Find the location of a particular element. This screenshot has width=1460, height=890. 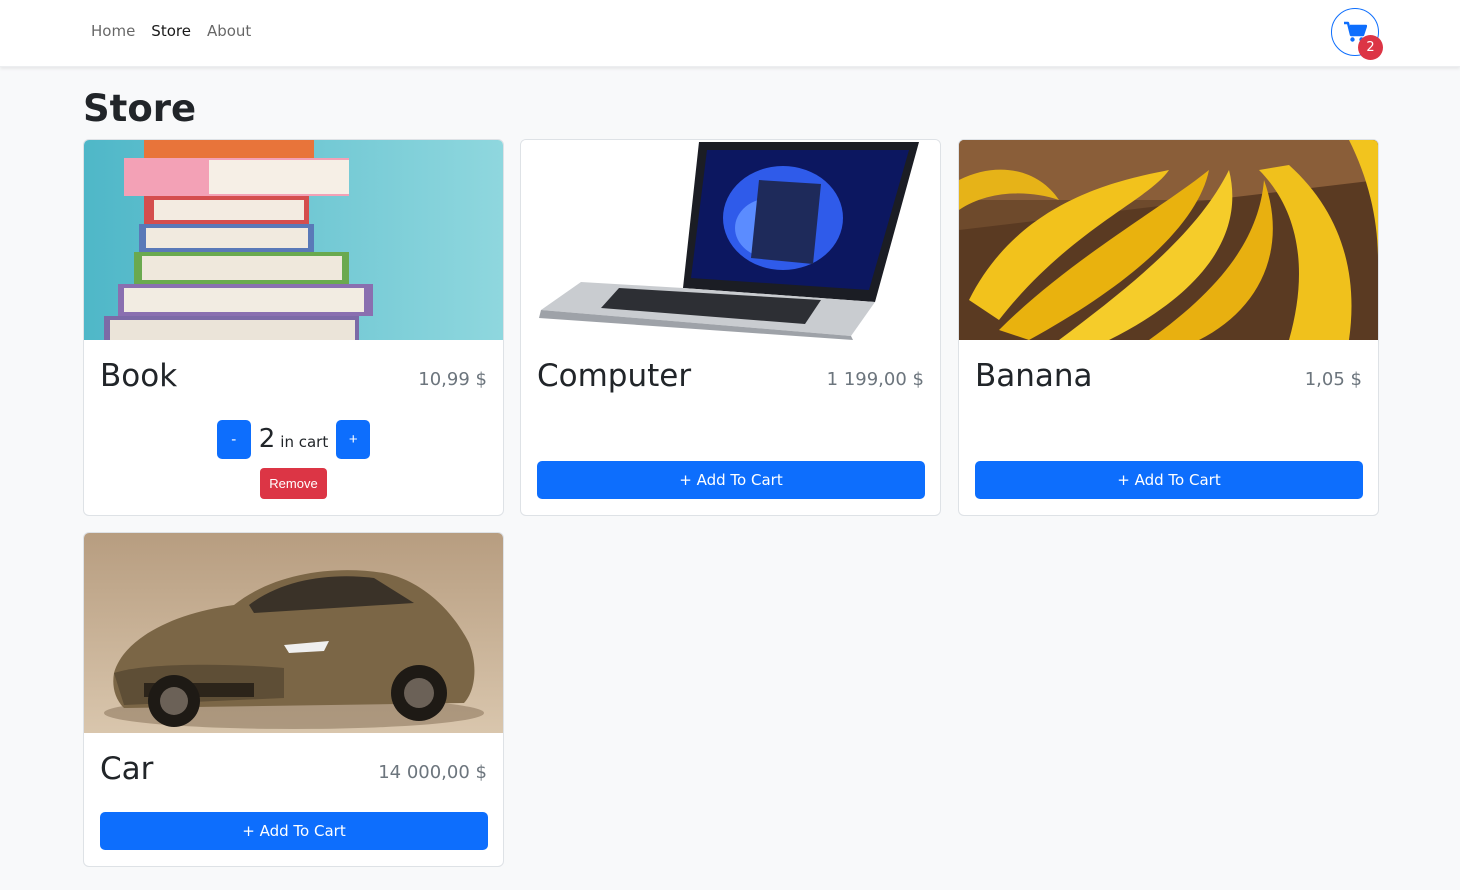

in-cart-label: in cart is located at coordinates (304, 442).